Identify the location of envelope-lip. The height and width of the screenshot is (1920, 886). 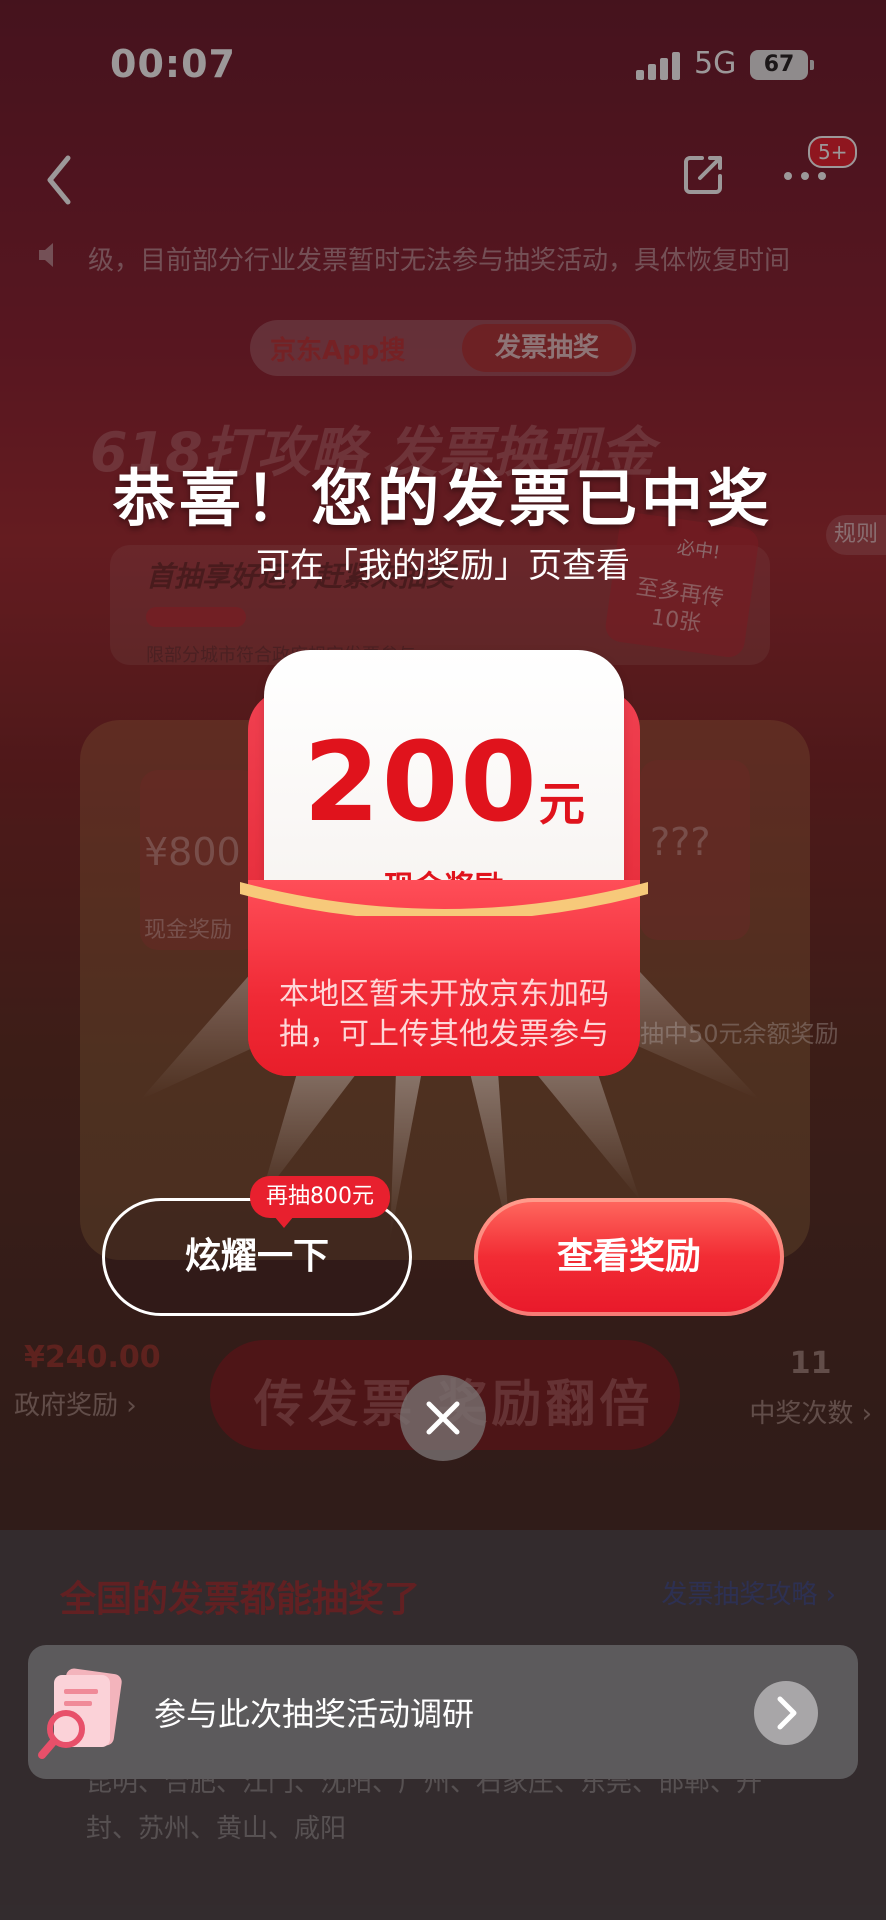
(444, 899).